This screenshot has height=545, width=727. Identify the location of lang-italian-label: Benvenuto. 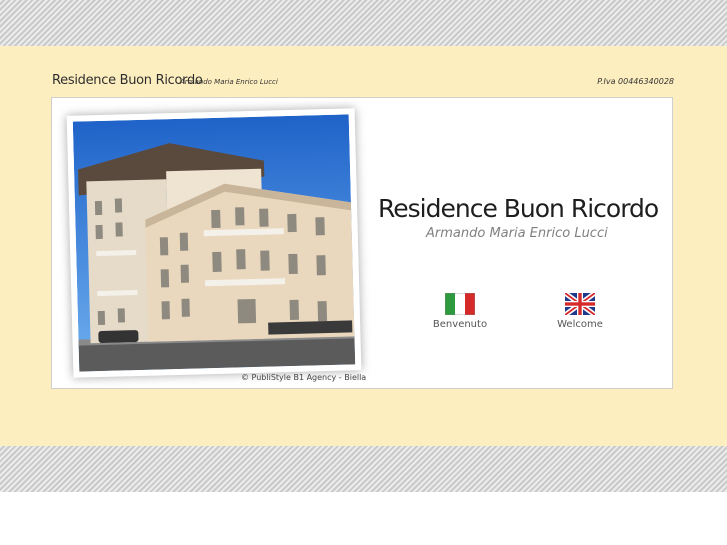
(460, 324).